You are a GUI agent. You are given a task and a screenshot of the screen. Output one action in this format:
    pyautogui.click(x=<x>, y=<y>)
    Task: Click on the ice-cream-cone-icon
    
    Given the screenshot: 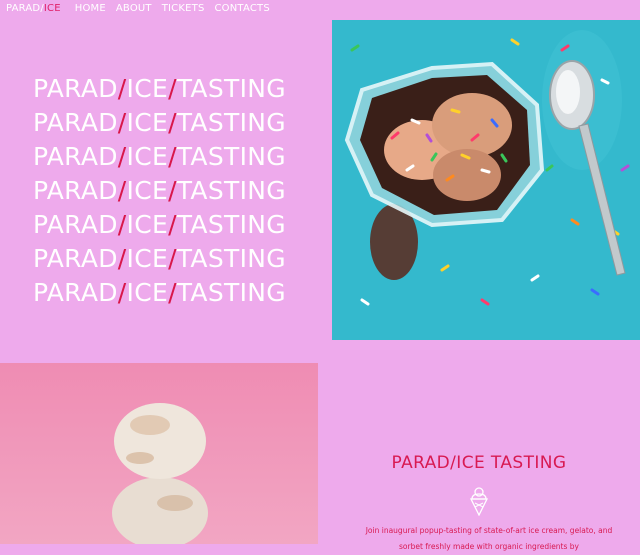 What is the action you would take?
    pyautogui.click(x=479, y=503)
    